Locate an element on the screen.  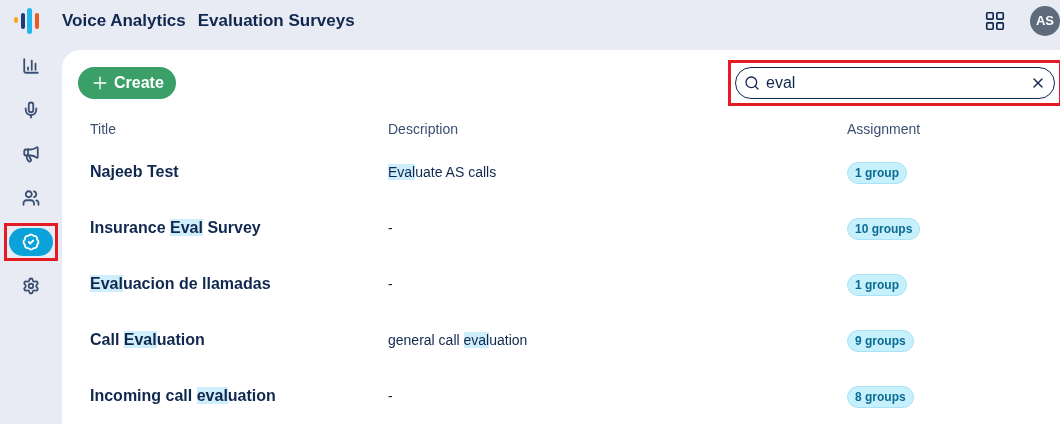
survey-title: Najeeb Test is located at coordinates (135, 172).